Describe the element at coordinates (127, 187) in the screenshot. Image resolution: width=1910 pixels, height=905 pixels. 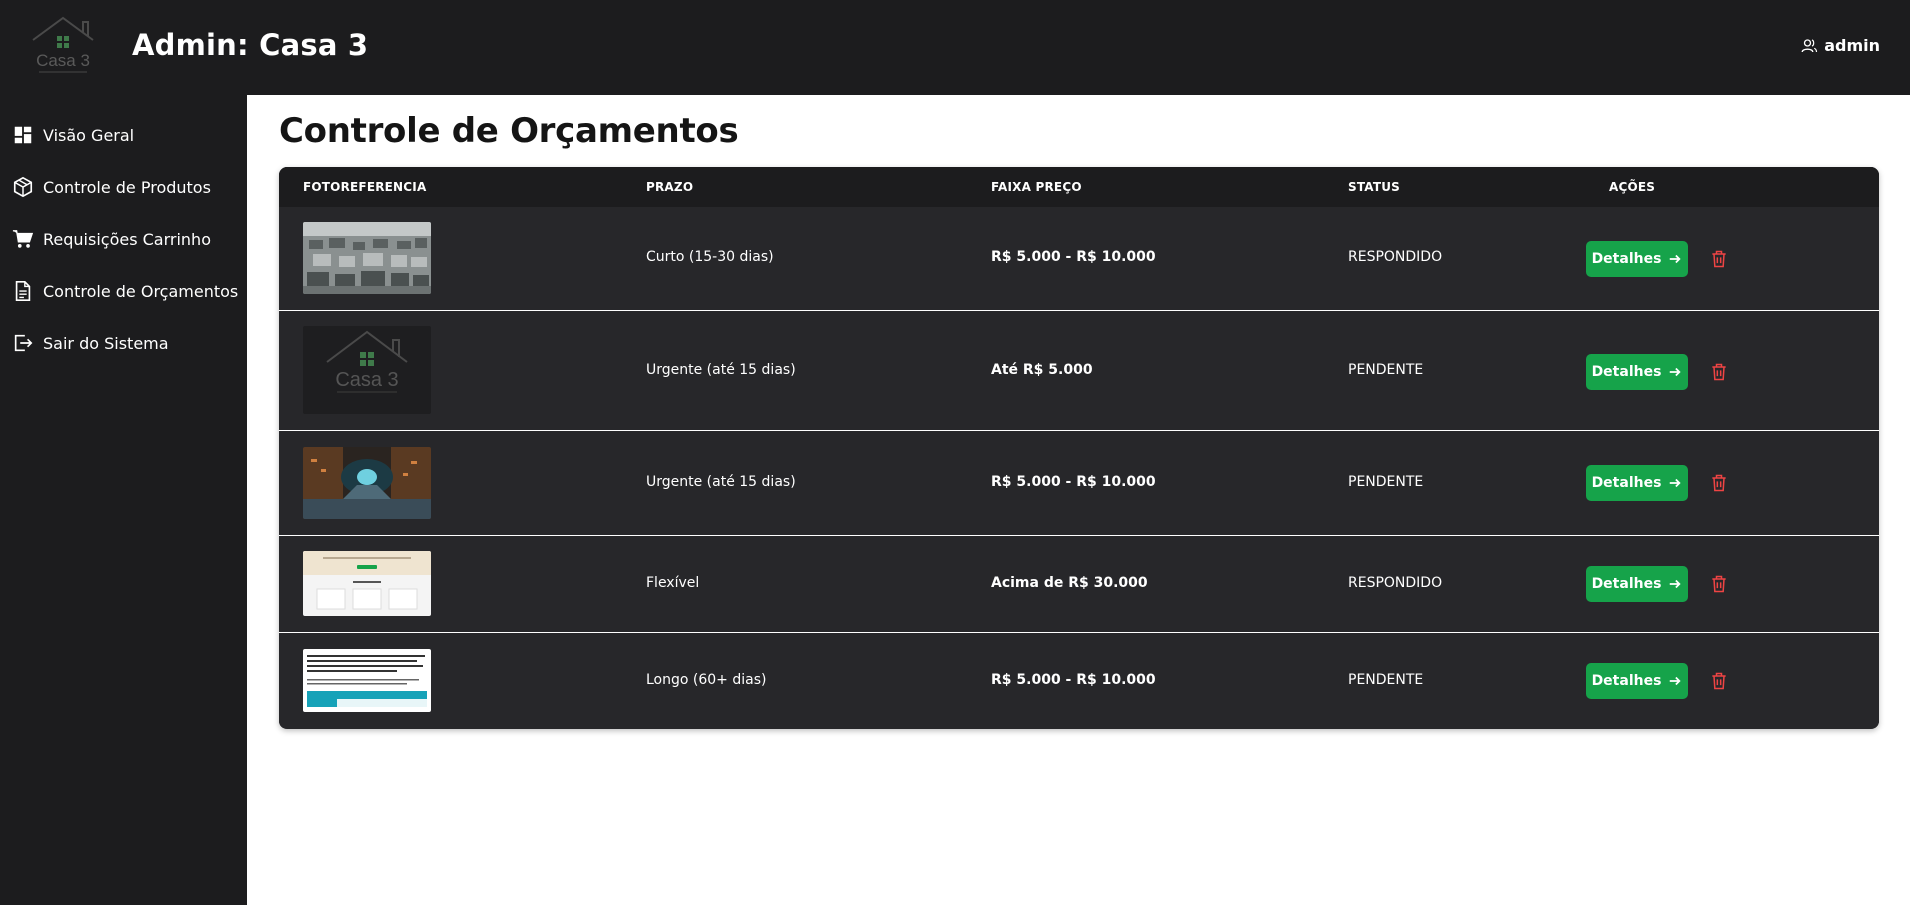
I see `sidebar-item-label: Controle de Produtos` at that location.